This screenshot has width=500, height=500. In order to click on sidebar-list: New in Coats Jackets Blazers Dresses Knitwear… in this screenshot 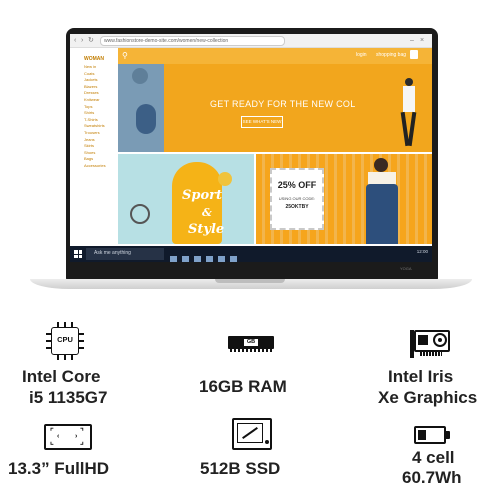, I will do `click(95, 117)`.